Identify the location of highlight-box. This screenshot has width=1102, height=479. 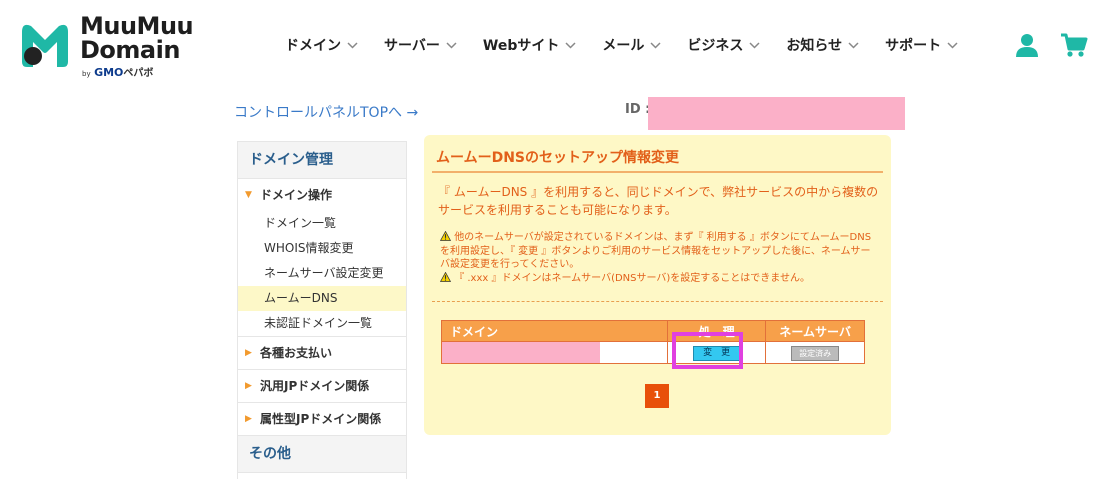
(707, 350).